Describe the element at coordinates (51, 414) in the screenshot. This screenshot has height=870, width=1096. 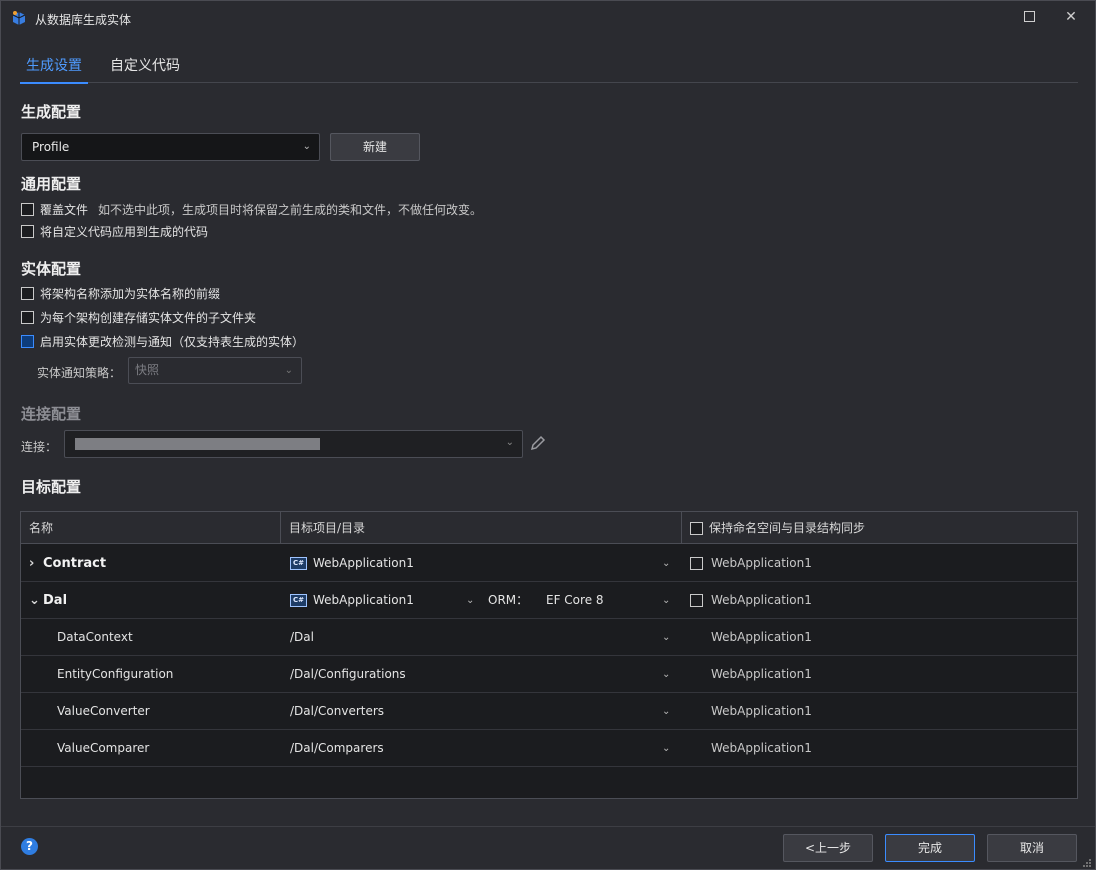
I see `connection-section-title: 连接配置` at that location.